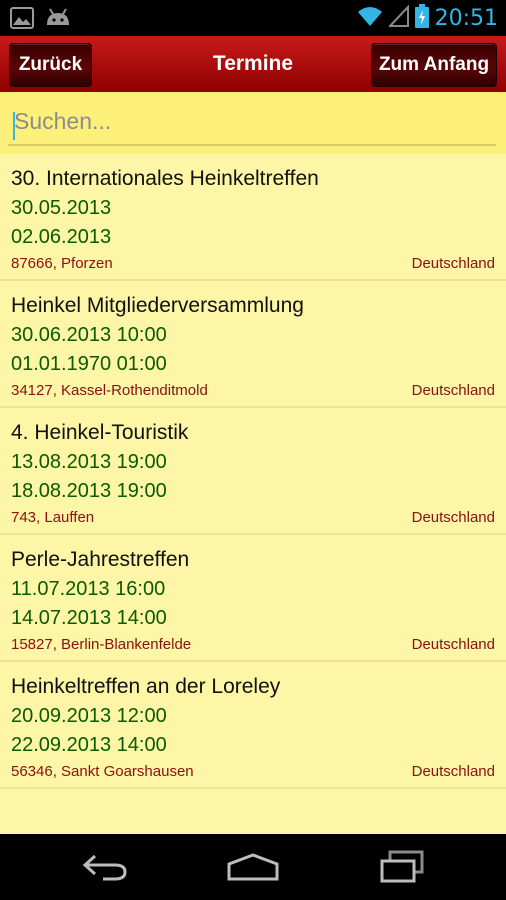  Describe the element at coordinates (102, 771) in the screenshot. I see `event-location: 56346, Sankt Goarshausen` at that location.